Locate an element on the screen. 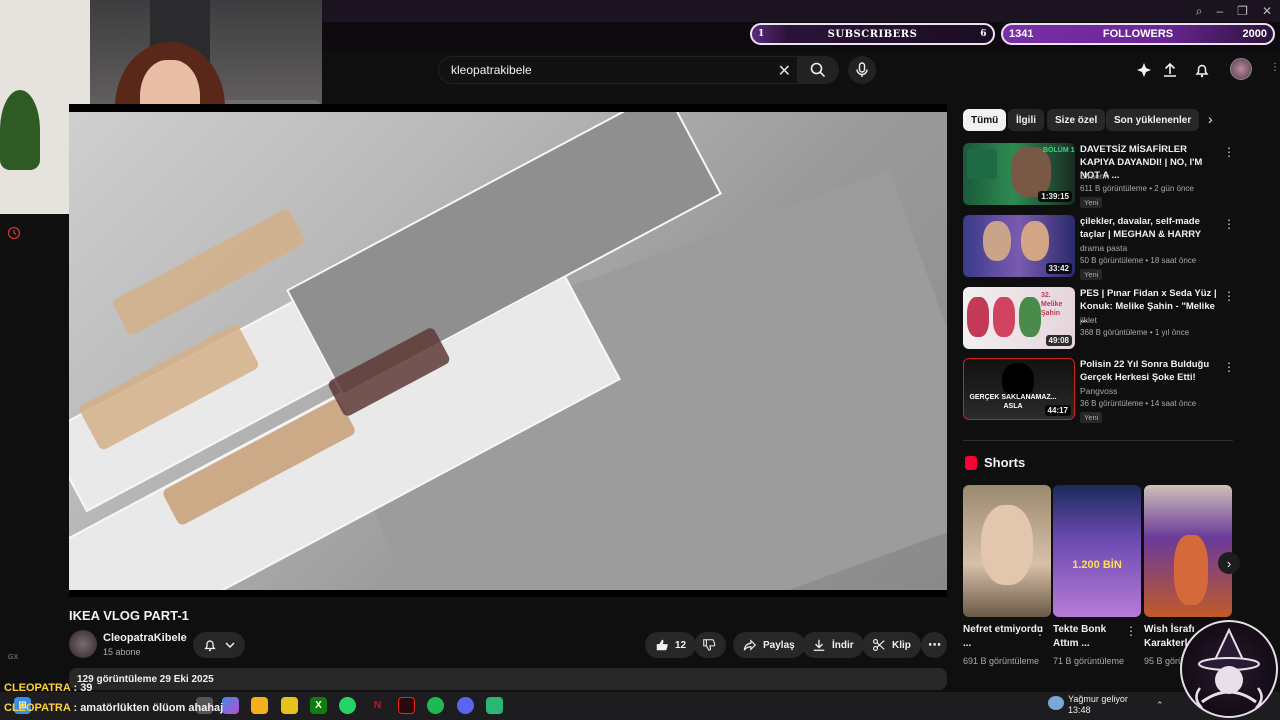 This screenshot has height=720, width=1280. more-actions-button: ⋯ is located at coordinates (934, 645).